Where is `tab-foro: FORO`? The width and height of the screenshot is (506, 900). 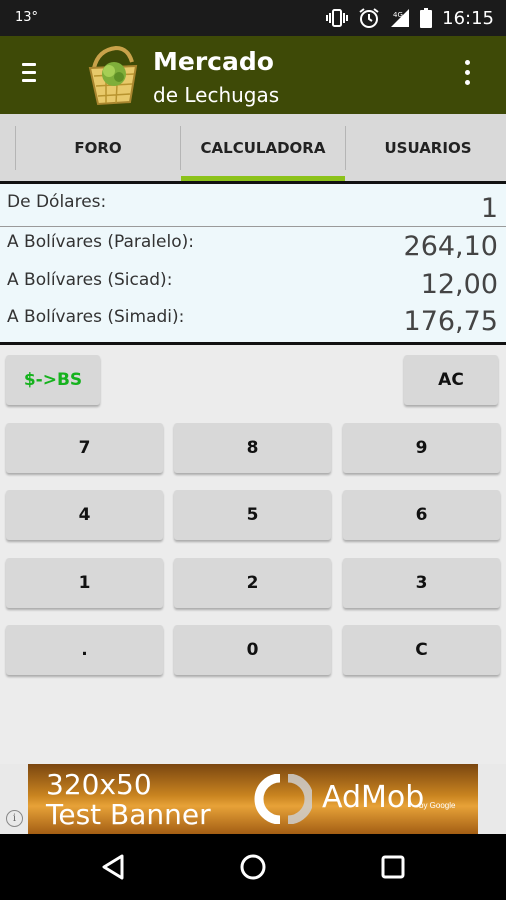
tab-foro: FORO is located at coordinates (98, 147).